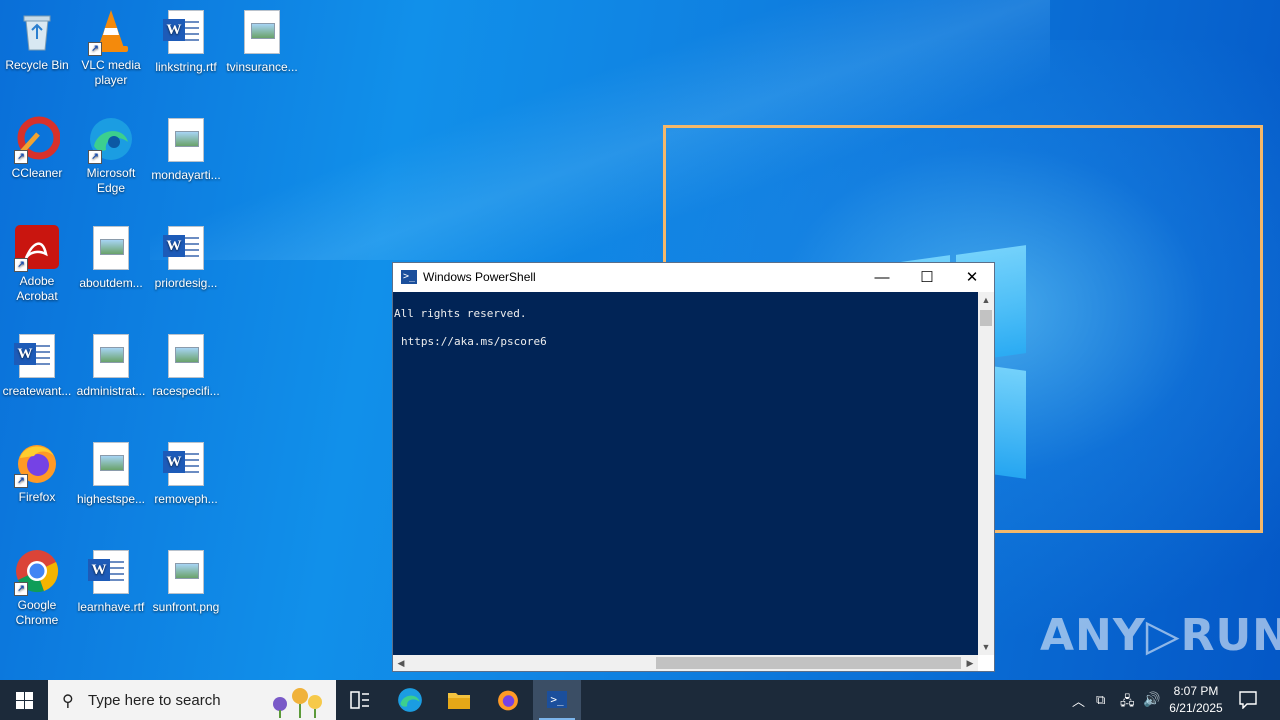 This screenshot has height=720, width=1280. I want to click on meet-icon: ⧉, so click(1101, 699).